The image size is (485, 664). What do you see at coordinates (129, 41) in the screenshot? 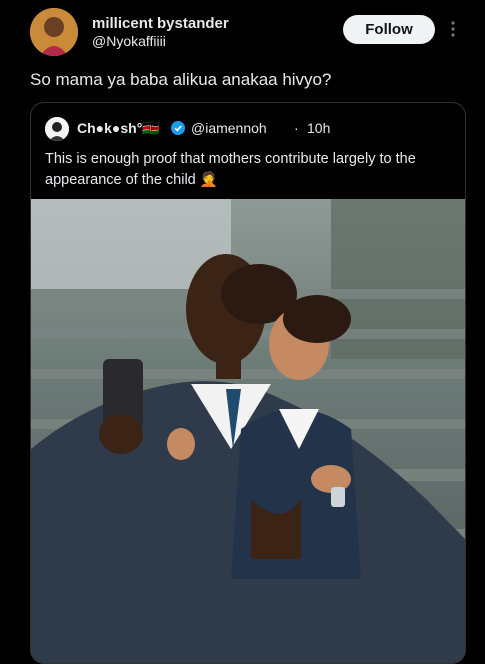
I see `author-handle: @Nyokaffiiii` at bounding box center [129, 41].